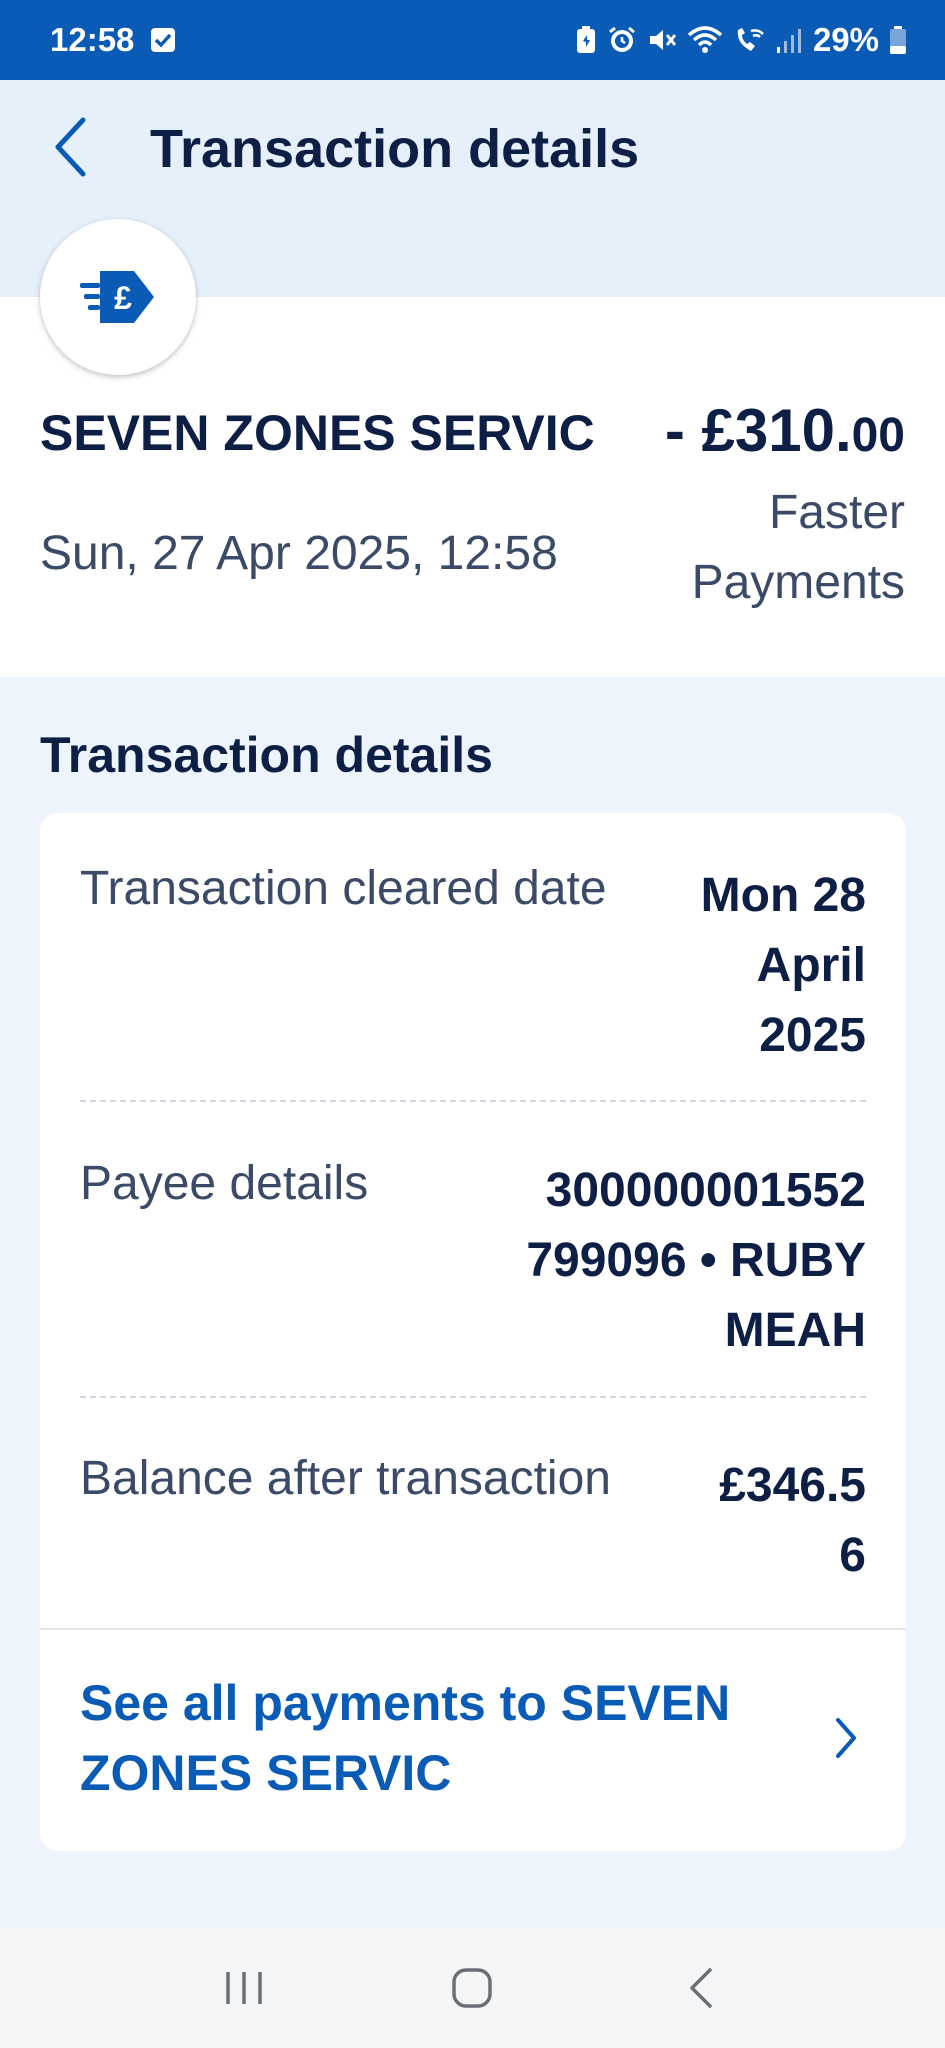 This screenshot has width=945, height=2048. Describe the element at coordinates (696, 1260) in the screenshot. I see `payee-value: 300000001552 799096 • RUBY MEAH` at that location.